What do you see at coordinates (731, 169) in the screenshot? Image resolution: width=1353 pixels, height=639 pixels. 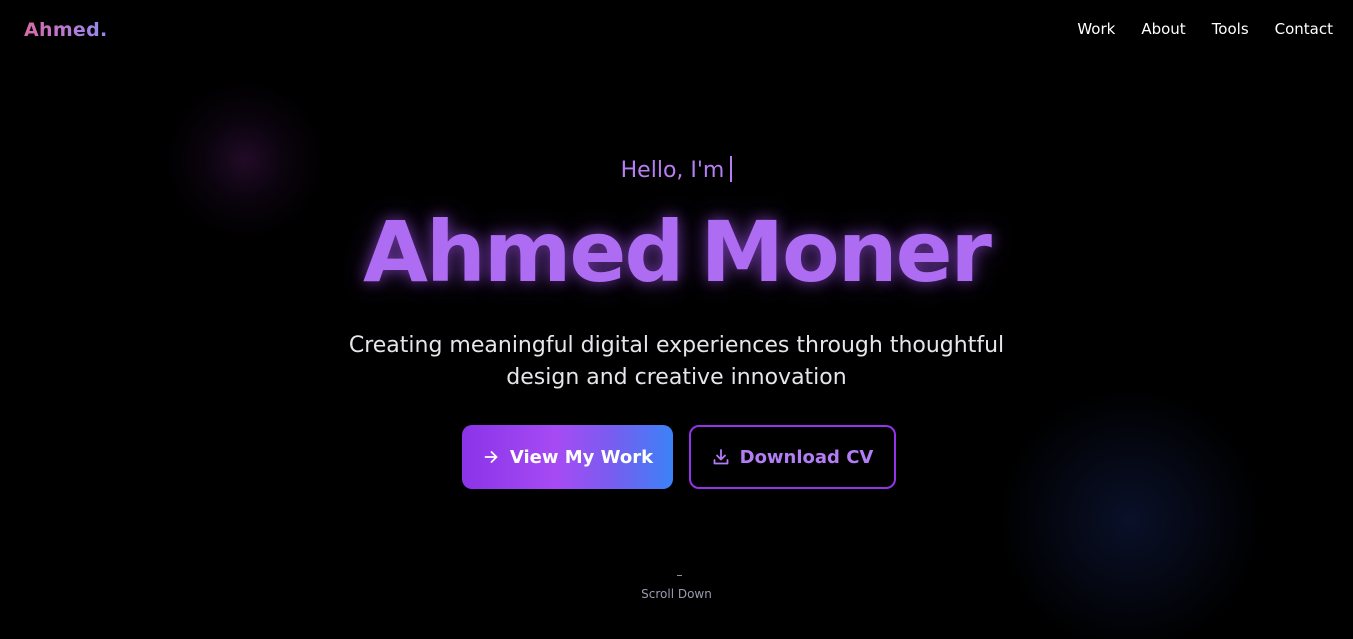 I see `typing-caret` at bounding box center [731, 169].